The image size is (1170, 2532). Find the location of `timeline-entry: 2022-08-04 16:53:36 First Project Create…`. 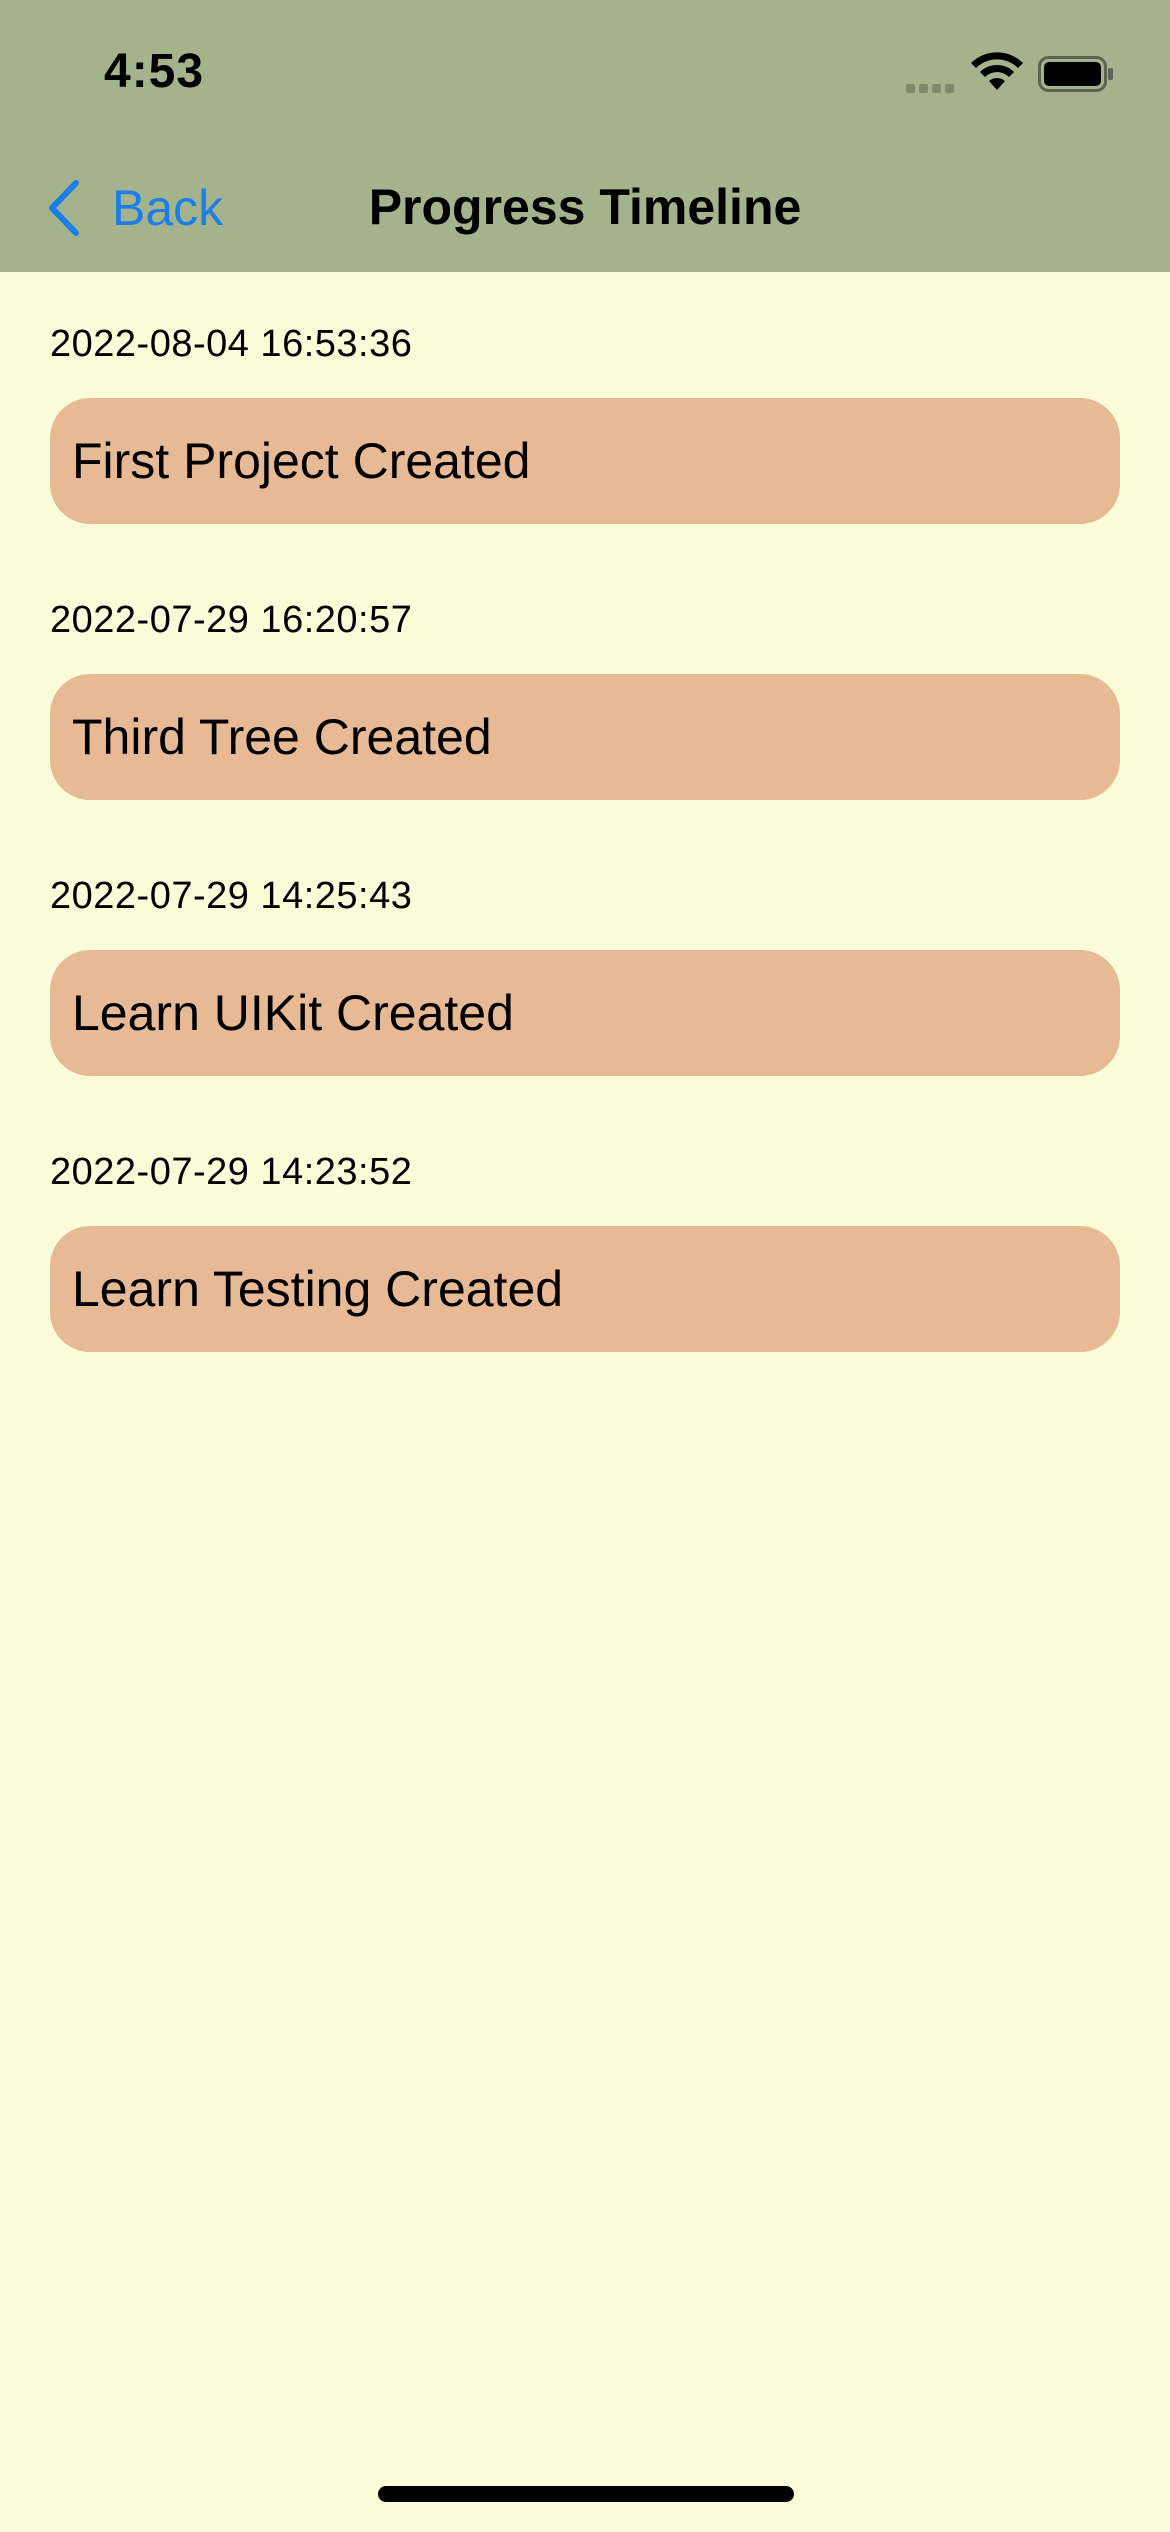

timeline-entry: 2022-08-04 16:53:36 First Project Create… is located at coordinates (585, 456).